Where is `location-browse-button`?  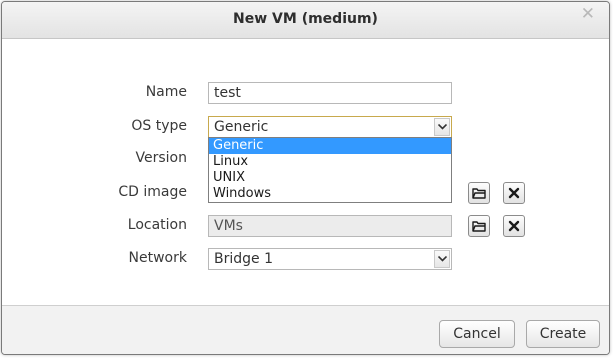
location-browse-button is located at coordinates (479, 226).